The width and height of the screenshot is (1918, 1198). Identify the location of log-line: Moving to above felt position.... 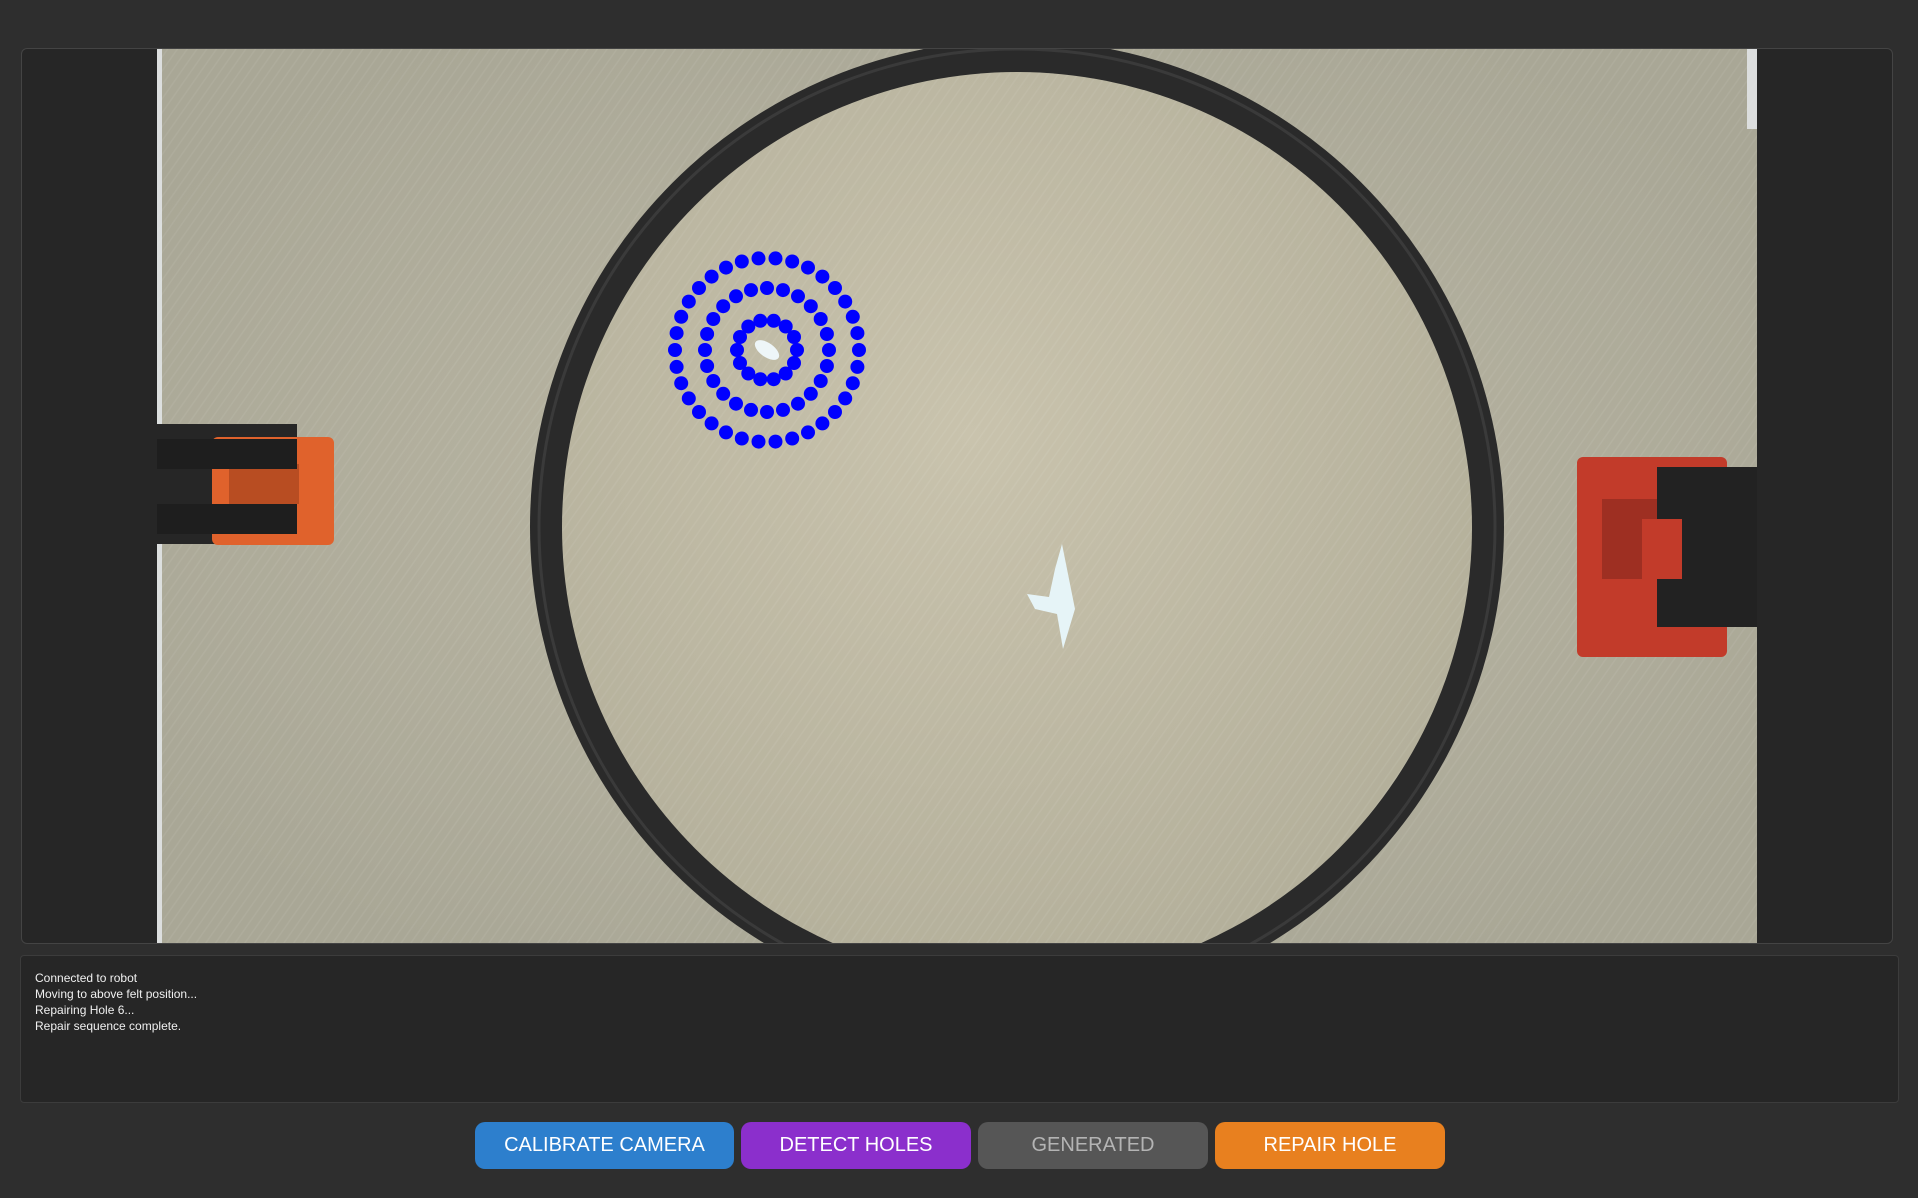
(116, 994).